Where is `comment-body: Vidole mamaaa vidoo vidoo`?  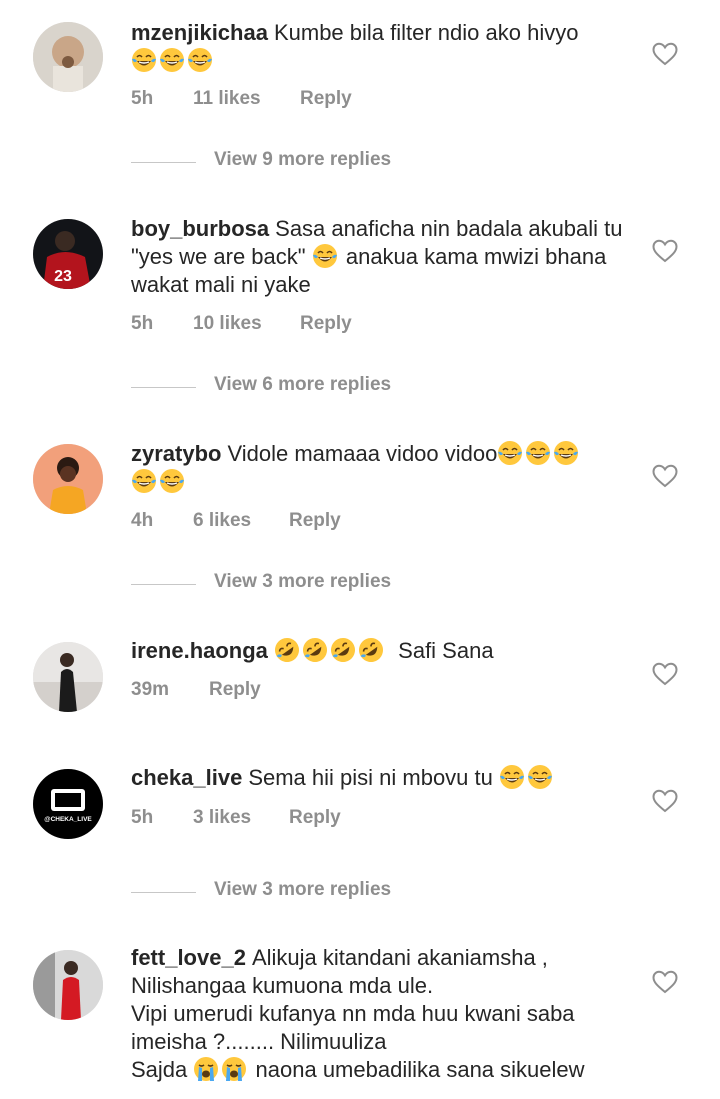
comment-body: Vidole mamaaa vidoo vidoo is located at coordinates (362, 453).